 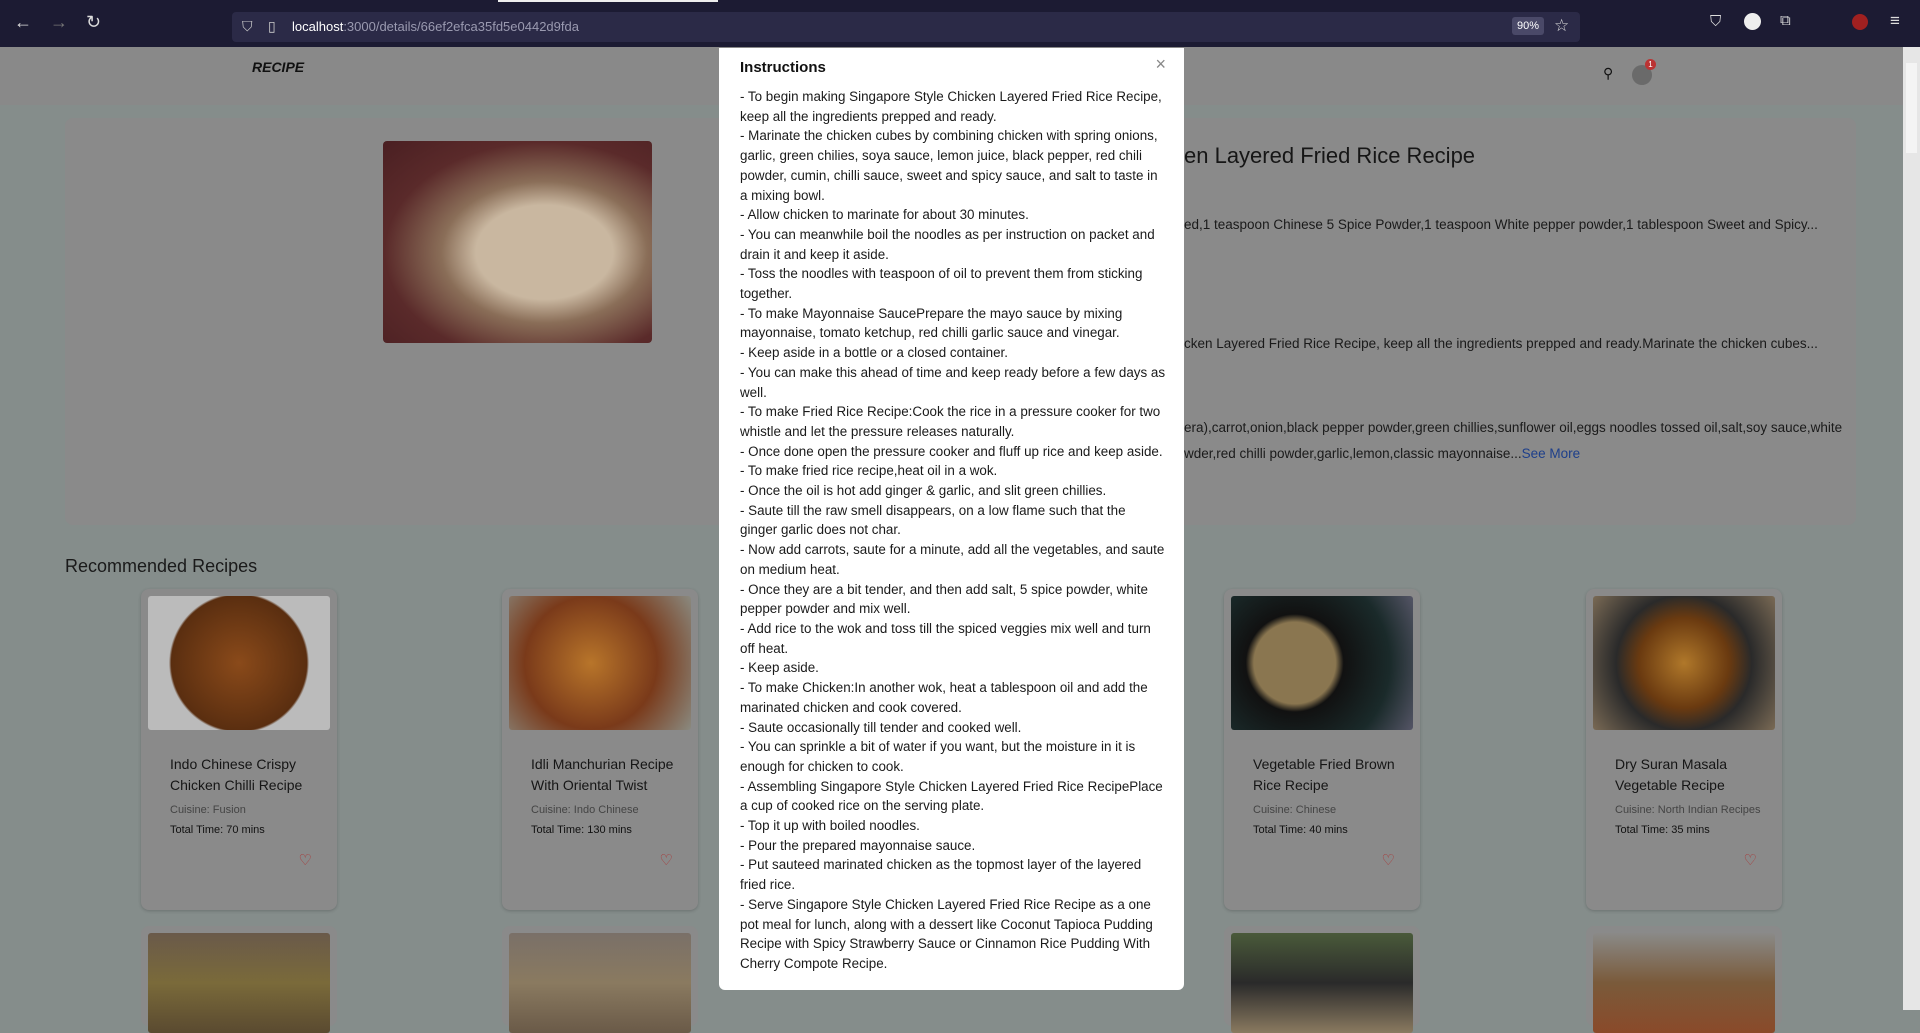 I want to click on url-path: :3000/details/66ef2efca35fd5e0442d9fda, so click(x=461, y=26).